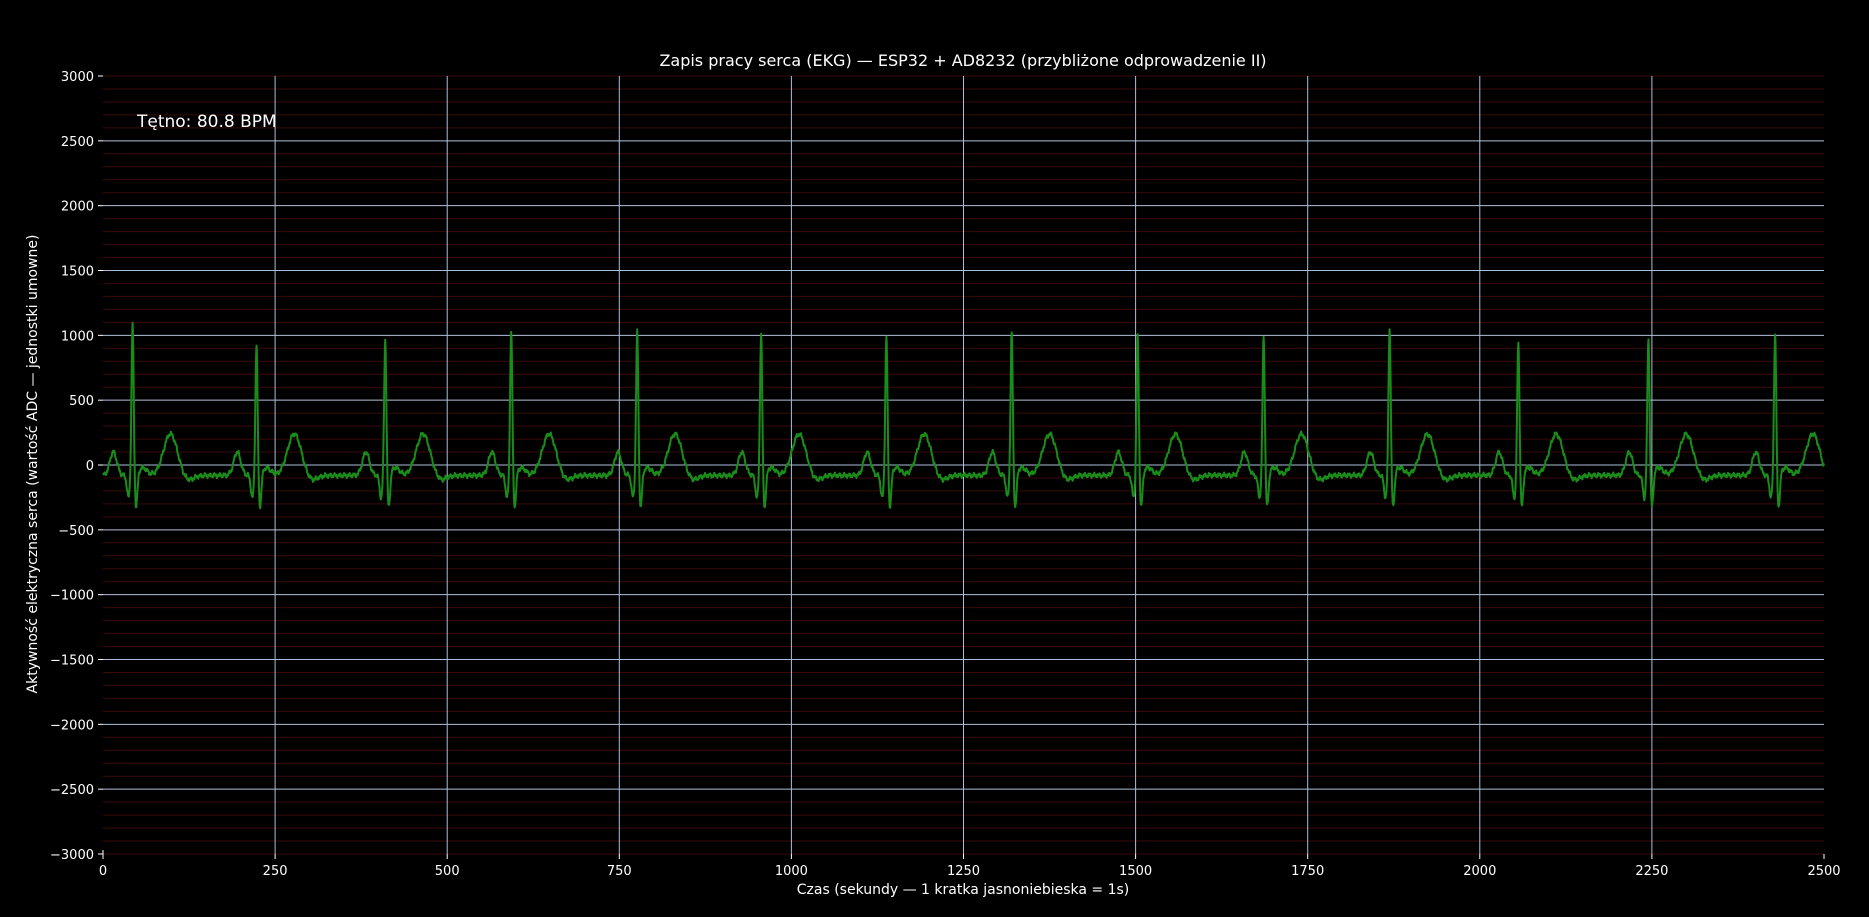  Describe the element at coordinates (77, 207) in the screenshot. I see `y-tick-label: 2000` at that location.